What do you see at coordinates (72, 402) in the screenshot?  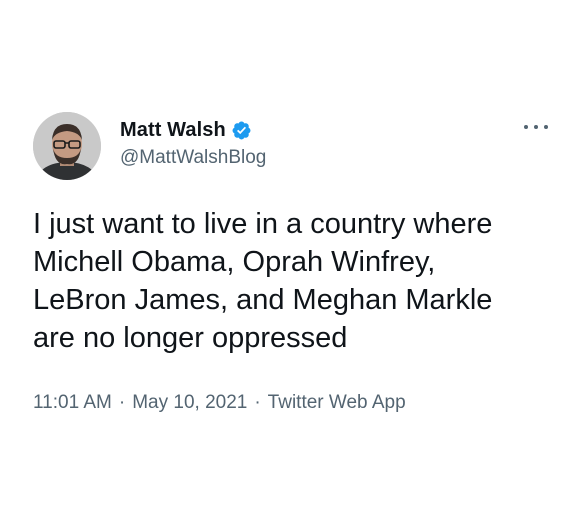 I see `tweet-time: 11:01 AM` at bounding box center [72, 402].